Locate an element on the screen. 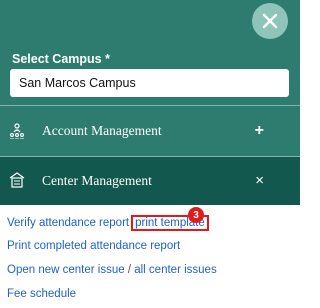 This screenshot has height=308, width=320. center-management-row: Center Management × is located at coordinates (150, 181).